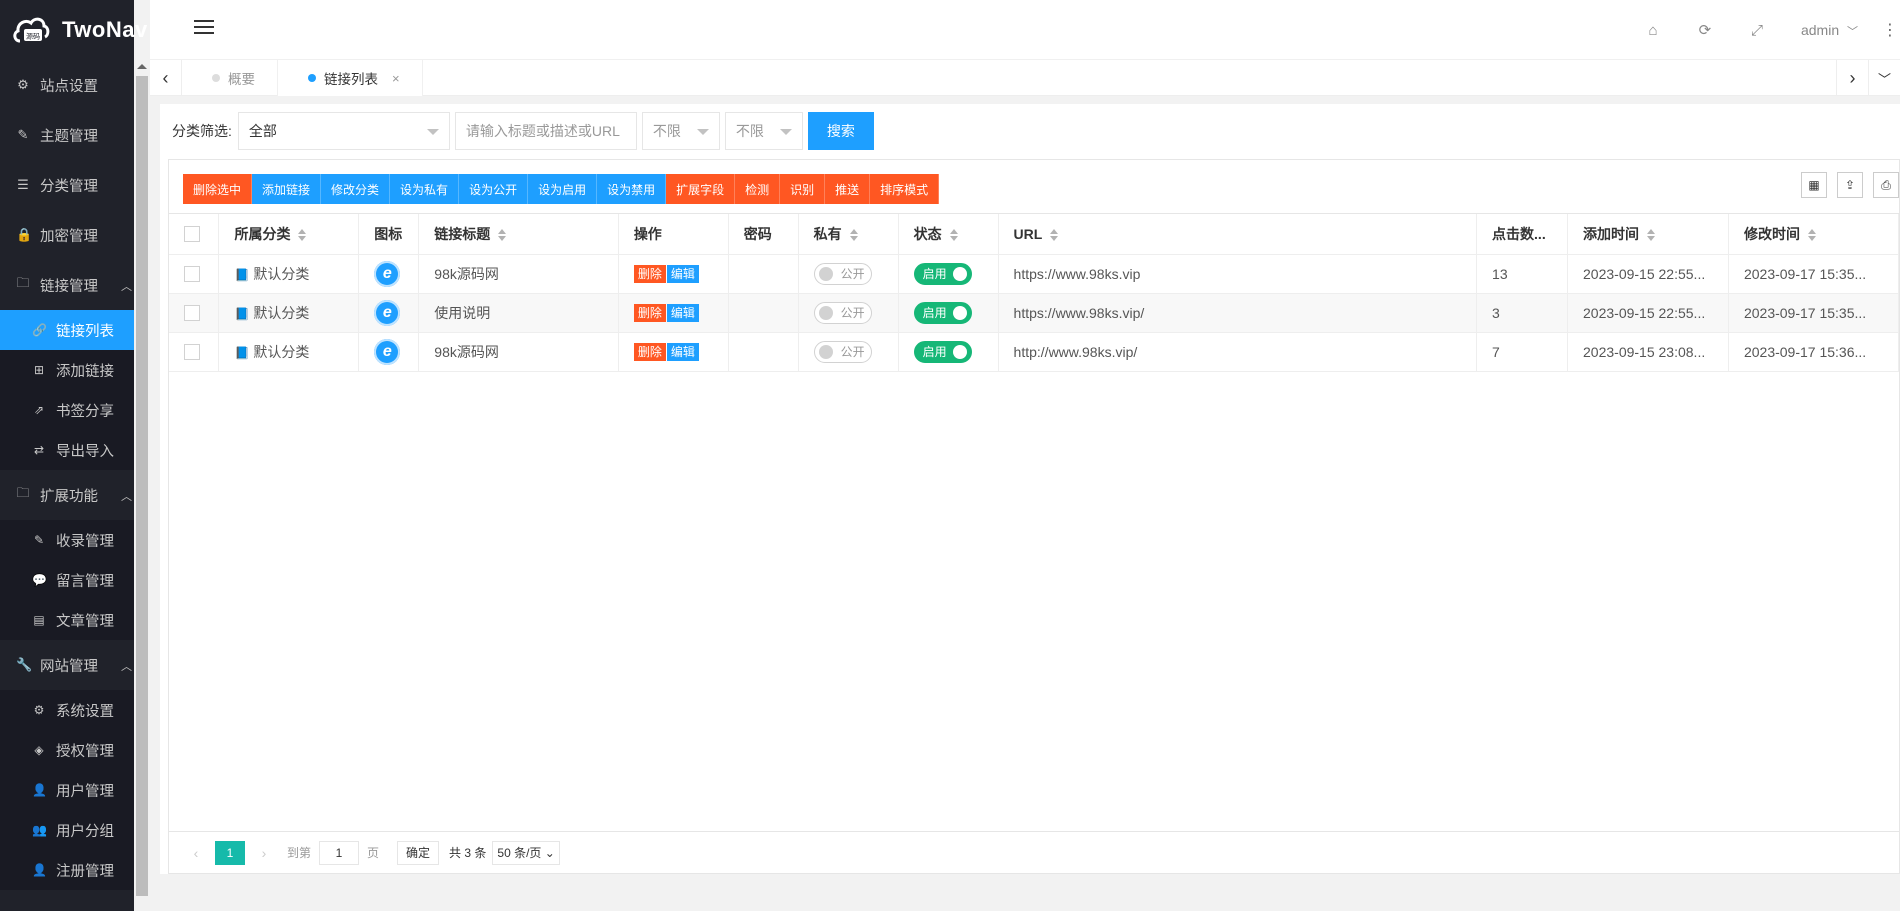 This screenshot has height=911, width=1900. What do you see at coordinates (85, 751) in the screenshot?
I see `sidebar-item-label: 授权管理` at bounding box center [85, 751].